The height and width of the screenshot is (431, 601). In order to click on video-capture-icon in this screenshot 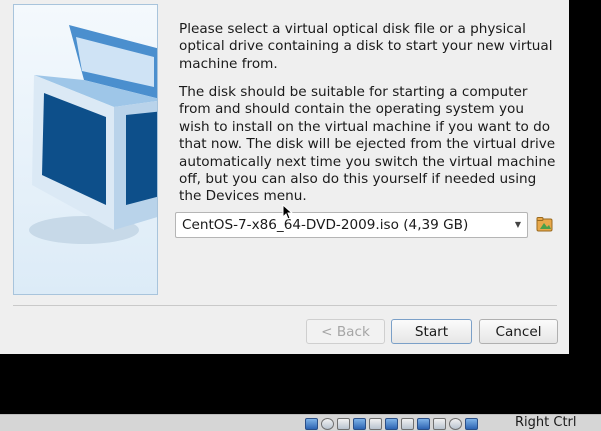, I will do `click(423, 423)`.